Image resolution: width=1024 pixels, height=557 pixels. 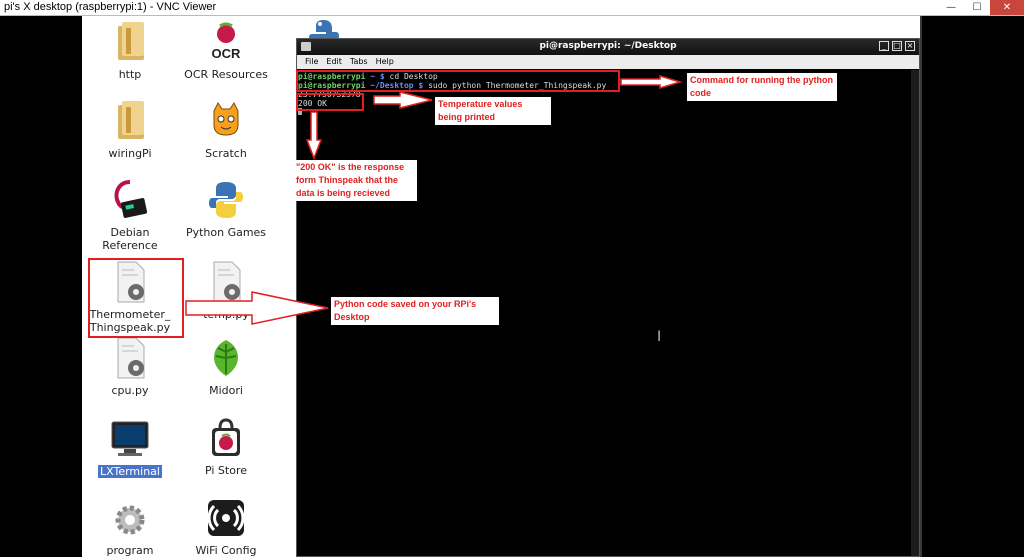 What do you see at coordinates (493, 111) in the screenshot?
I see `annotation-temperature: Temperature values being printed` at bounding box center [493, 111].